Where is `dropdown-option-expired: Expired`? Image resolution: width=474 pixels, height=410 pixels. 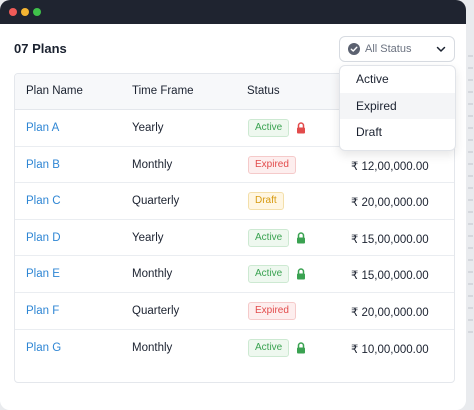
dropdown-option-expired: Expired is located at coordinates (397, 106).